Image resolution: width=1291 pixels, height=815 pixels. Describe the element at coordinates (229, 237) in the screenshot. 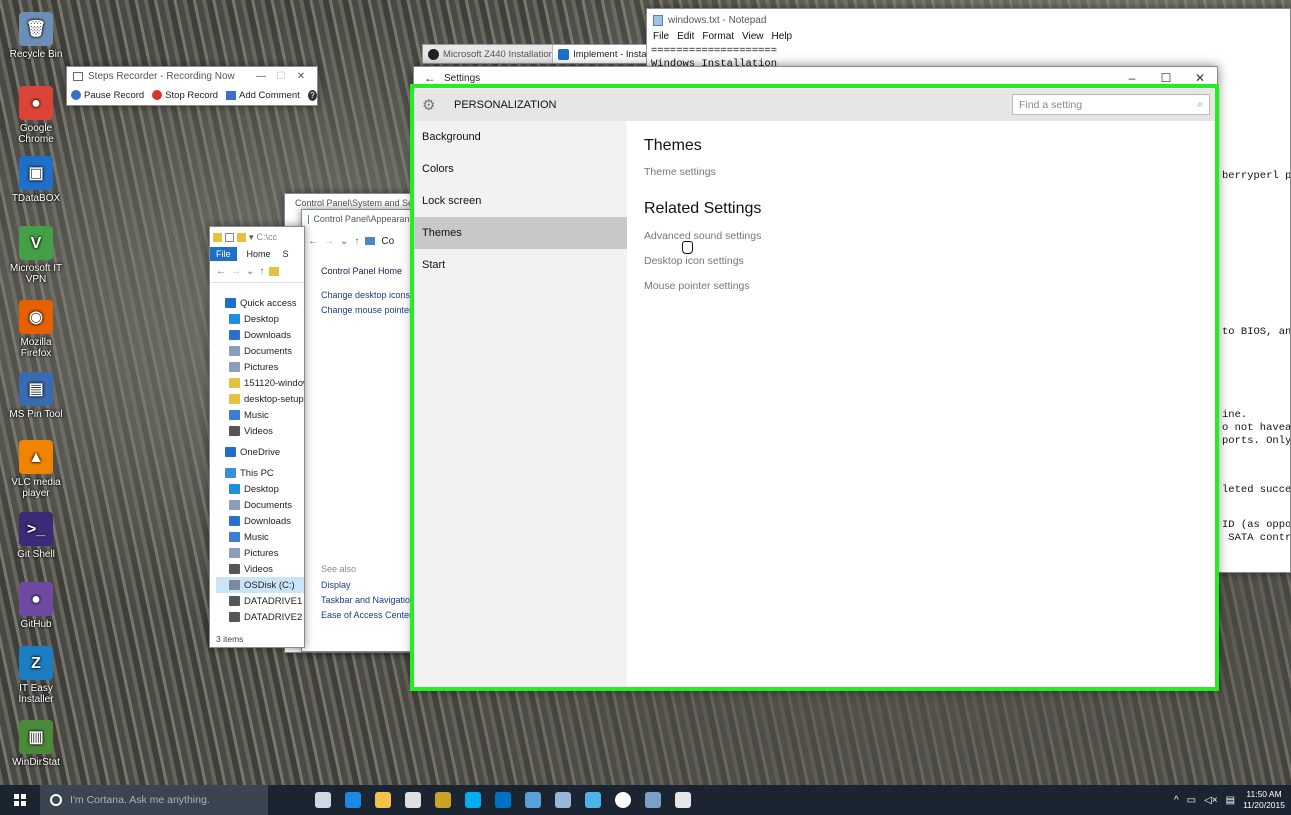

I see `properties-icon` at that location.